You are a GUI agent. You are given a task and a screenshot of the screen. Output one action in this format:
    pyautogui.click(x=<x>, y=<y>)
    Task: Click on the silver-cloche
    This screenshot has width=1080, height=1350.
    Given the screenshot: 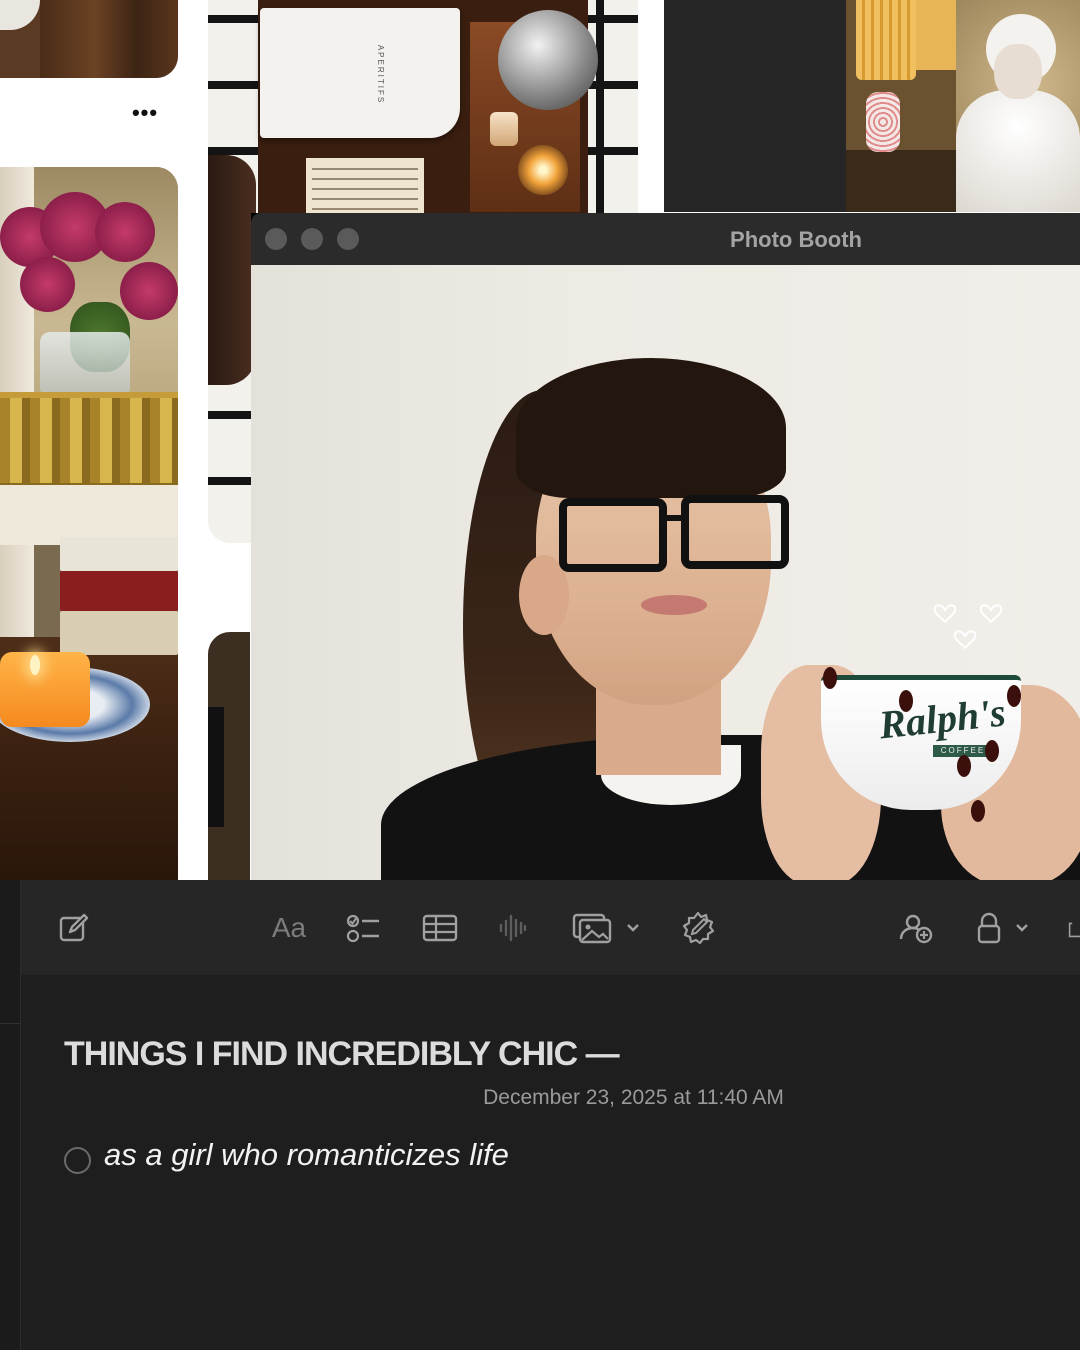 What is the action you would take?
    pyautogui.click(x=548, y=60)
    